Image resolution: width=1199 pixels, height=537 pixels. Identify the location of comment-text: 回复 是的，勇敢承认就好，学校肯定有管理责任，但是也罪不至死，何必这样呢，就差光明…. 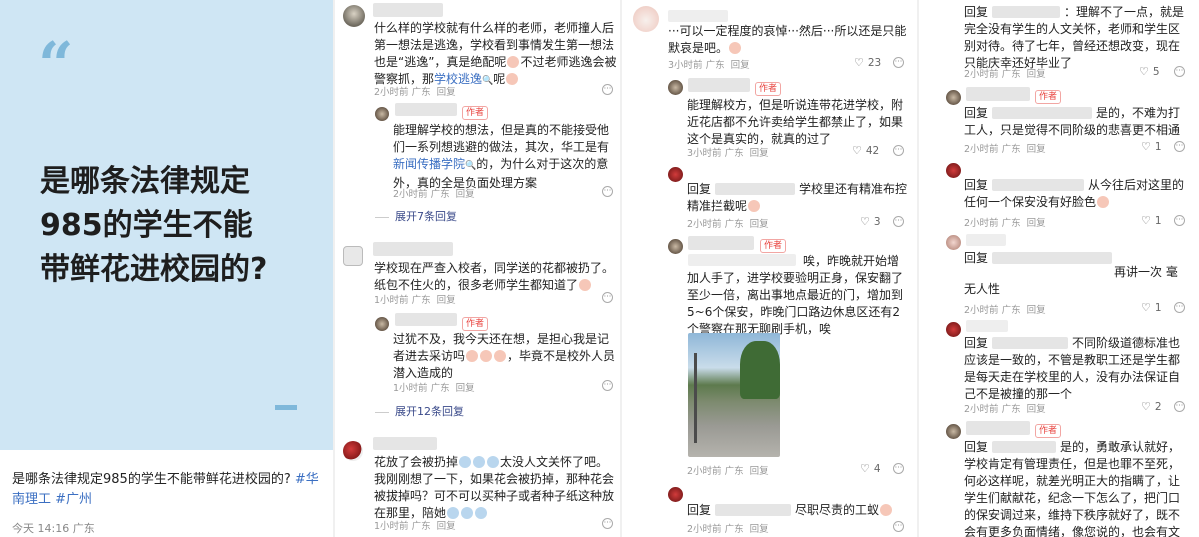
(1072, 488).